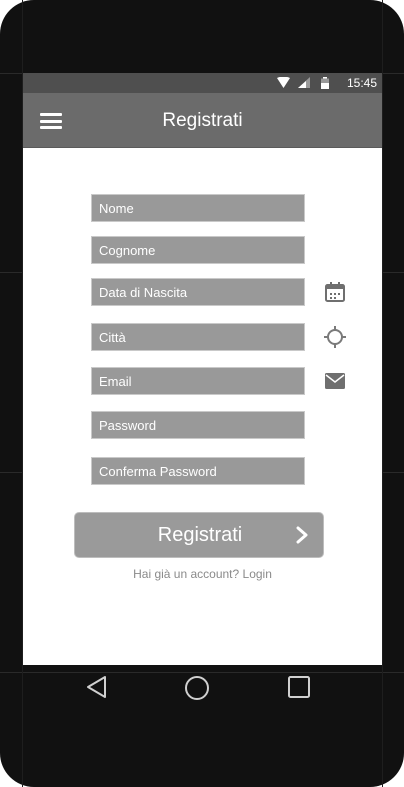 This screenshot has width=404, height=787. I want to click on recent-apps-icon, so click(299, 687).